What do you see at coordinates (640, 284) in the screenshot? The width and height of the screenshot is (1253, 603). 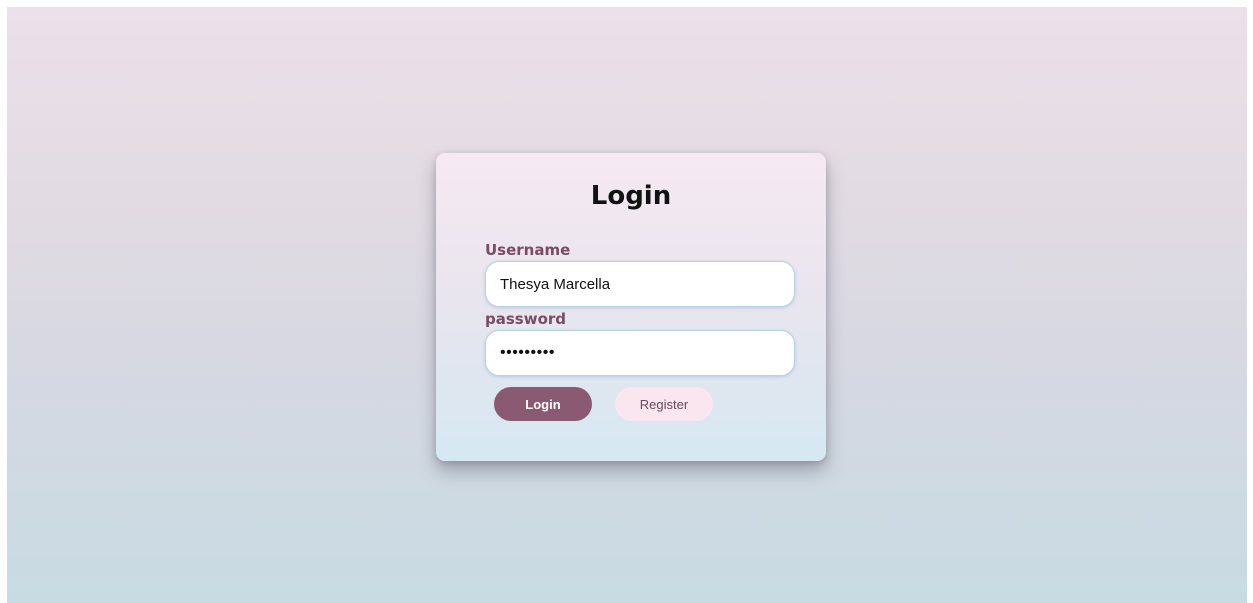 I see `username-input` at bounding box center [640, 284].